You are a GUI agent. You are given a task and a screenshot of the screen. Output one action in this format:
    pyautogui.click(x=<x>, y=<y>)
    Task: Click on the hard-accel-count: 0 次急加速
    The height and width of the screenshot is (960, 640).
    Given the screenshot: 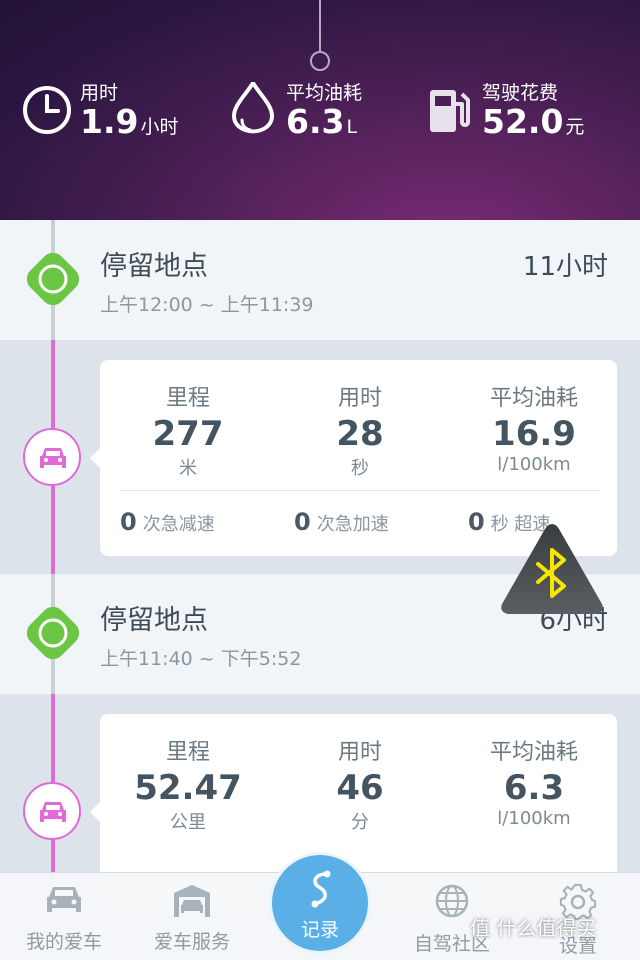 What is the action you would take?
    pyautogui.click(x=341, y=522)
    